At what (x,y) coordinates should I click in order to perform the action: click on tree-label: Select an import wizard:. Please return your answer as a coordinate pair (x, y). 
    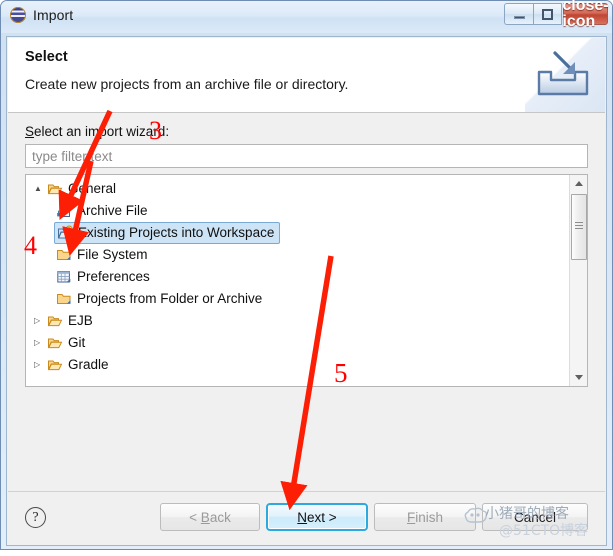
    Looking at the image, I should click on (97, 131).